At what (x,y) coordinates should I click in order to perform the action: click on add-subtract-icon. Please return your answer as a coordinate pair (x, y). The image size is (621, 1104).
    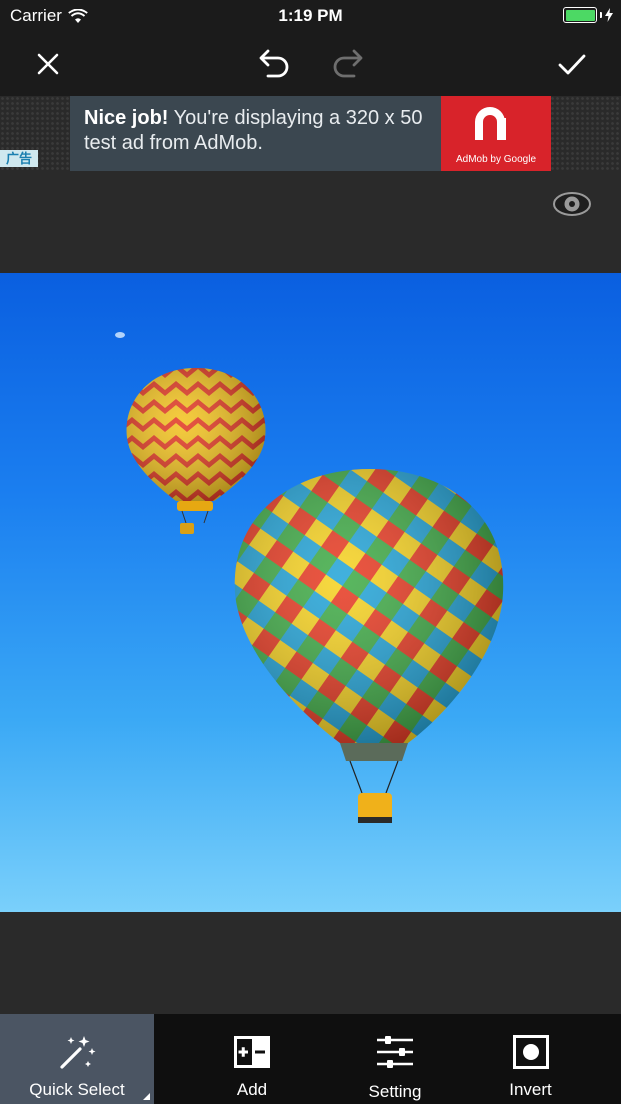
    Looking at the image, I should click on (252, 1052).